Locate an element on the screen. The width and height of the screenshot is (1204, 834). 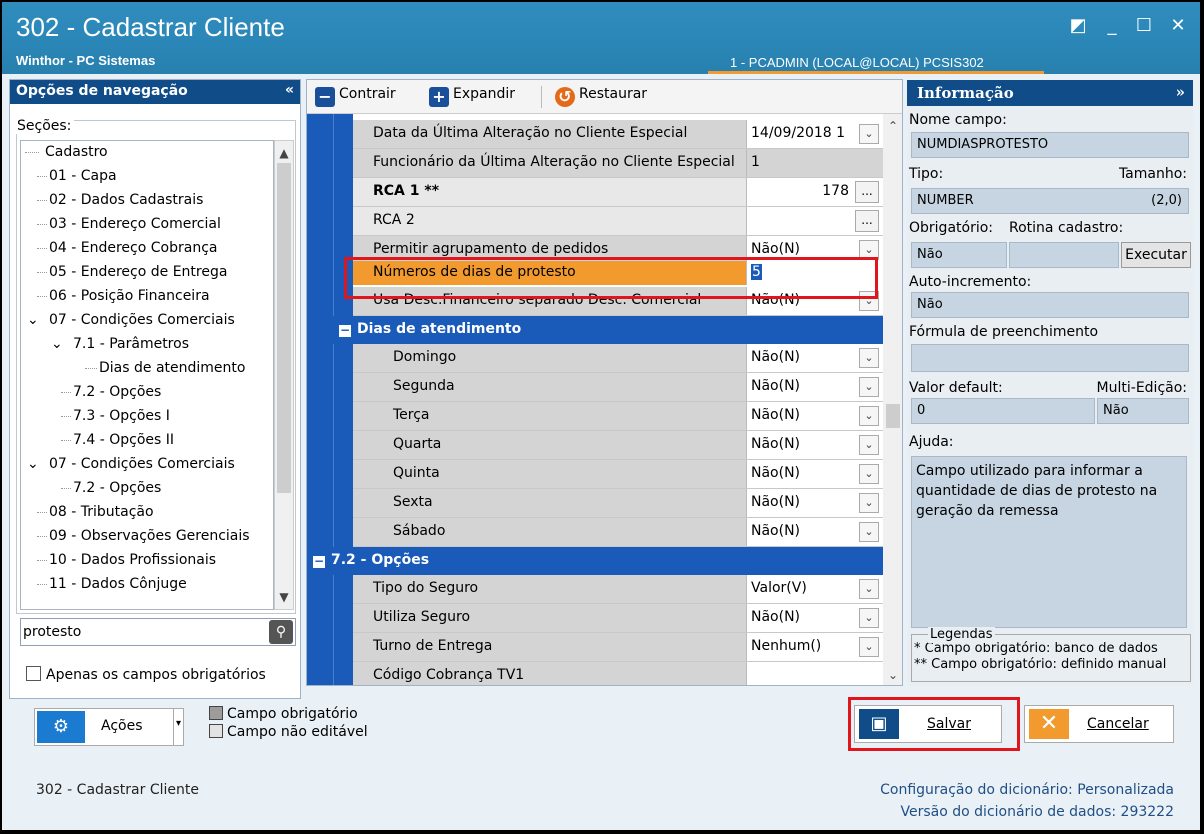
dropdown-arrow-icon: ▾ is located at coordinates (178, 727).